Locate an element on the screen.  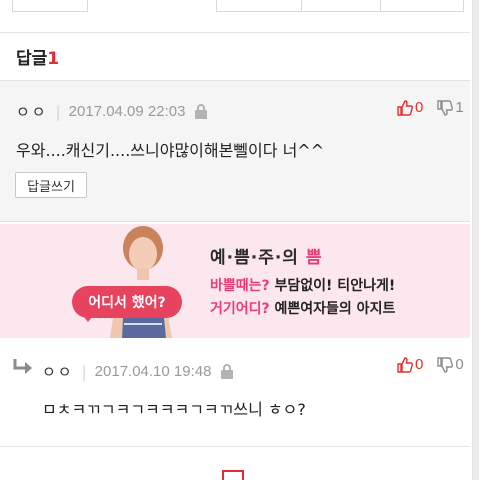
comment-meta: ㅇㅇ | 2017.04.09 22:03 is located at coordinates (112, 111).